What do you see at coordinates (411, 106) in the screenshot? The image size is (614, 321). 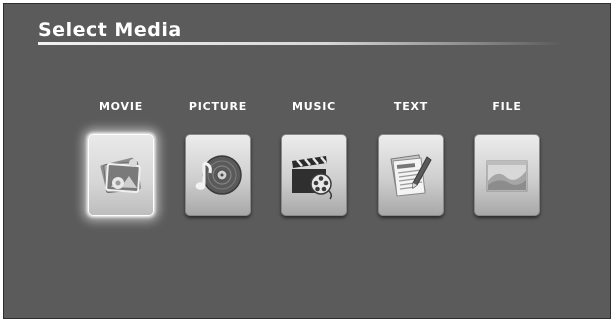 I see `text-label: TEXT` at bounding box center [411, 106].